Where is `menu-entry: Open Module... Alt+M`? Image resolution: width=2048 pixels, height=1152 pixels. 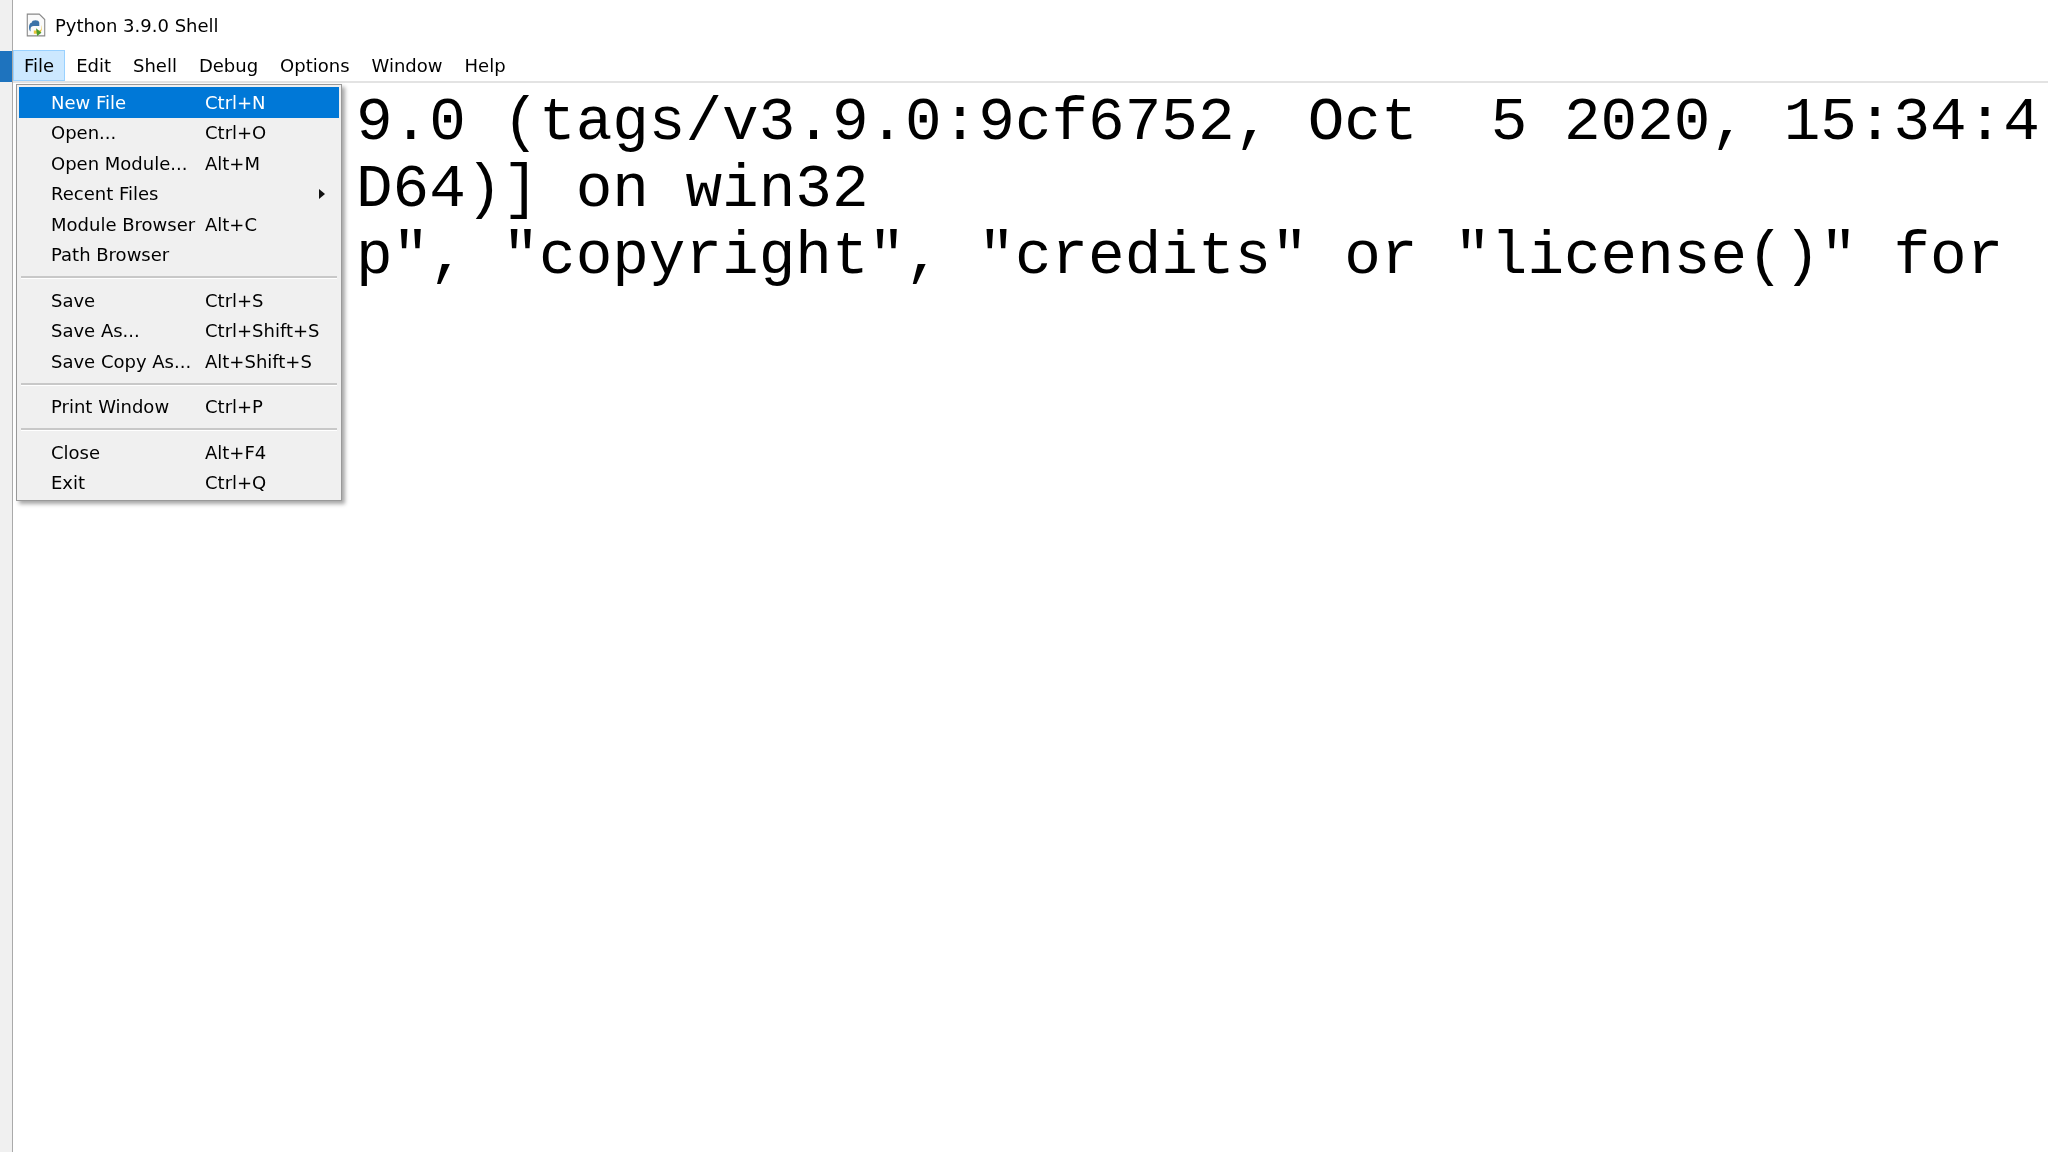 menu-entry: Open Module... Alt+M is located at coordinates (179, 163).